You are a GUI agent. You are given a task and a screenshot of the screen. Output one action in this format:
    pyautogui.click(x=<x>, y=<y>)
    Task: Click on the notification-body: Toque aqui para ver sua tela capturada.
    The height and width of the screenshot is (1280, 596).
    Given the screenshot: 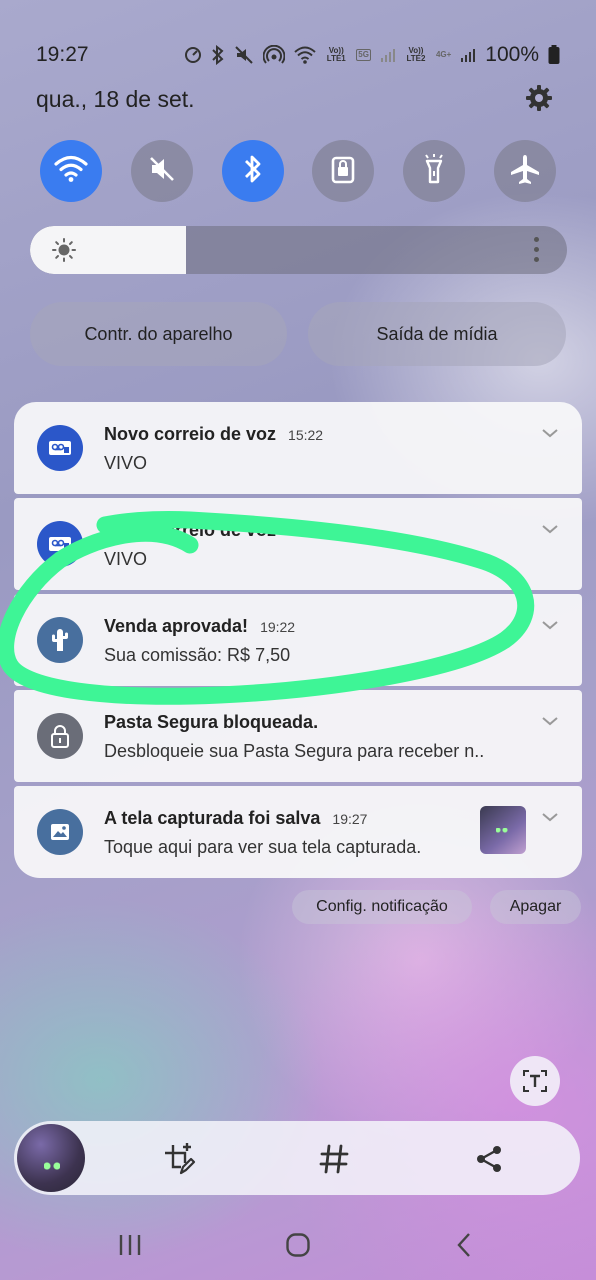 What is the action you would take?
    pyautogui.click(x=263, y=847)
    